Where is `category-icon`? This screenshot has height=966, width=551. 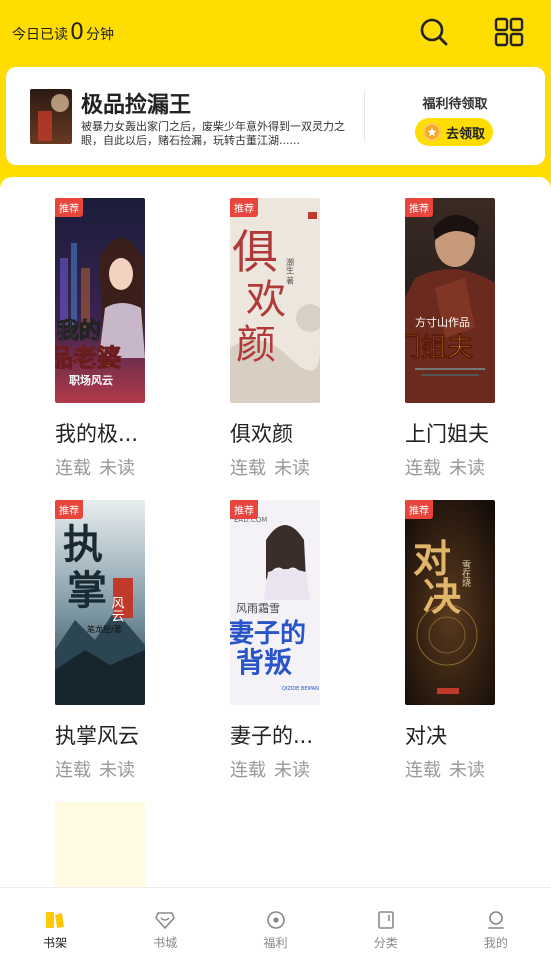 category-icon is located at coordinates (385, 920).